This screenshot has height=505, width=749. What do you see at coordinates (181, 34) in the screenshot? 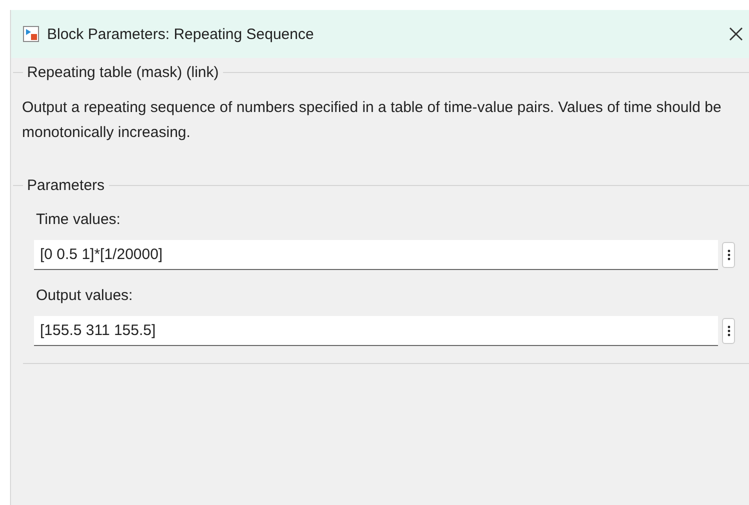
I see `window-title: Block Parameters: Repeating Sequence` at bounding box center [181, 34].